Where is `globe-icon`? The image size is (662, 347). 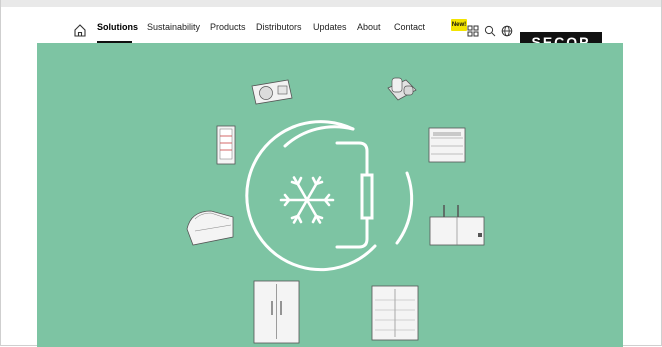 globe-icon is located at coordinates (507, 31).